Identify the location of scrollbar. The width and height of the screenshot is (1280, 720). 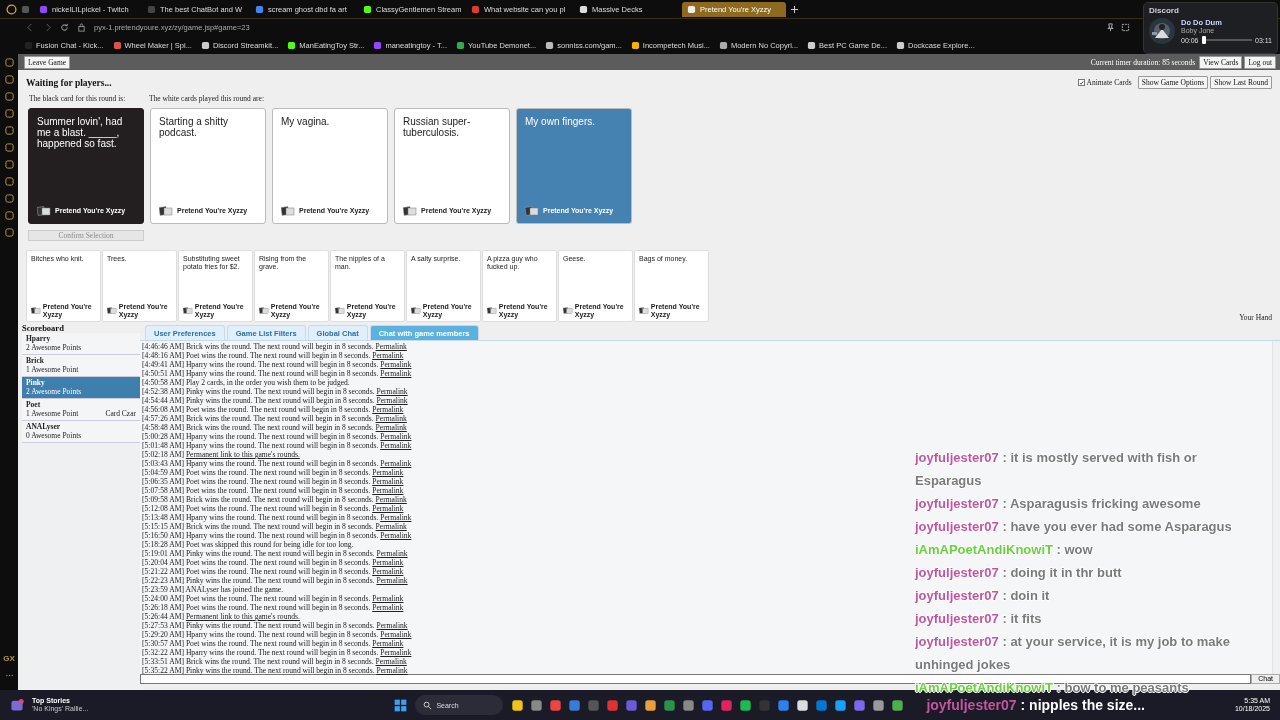
(1276, 507).